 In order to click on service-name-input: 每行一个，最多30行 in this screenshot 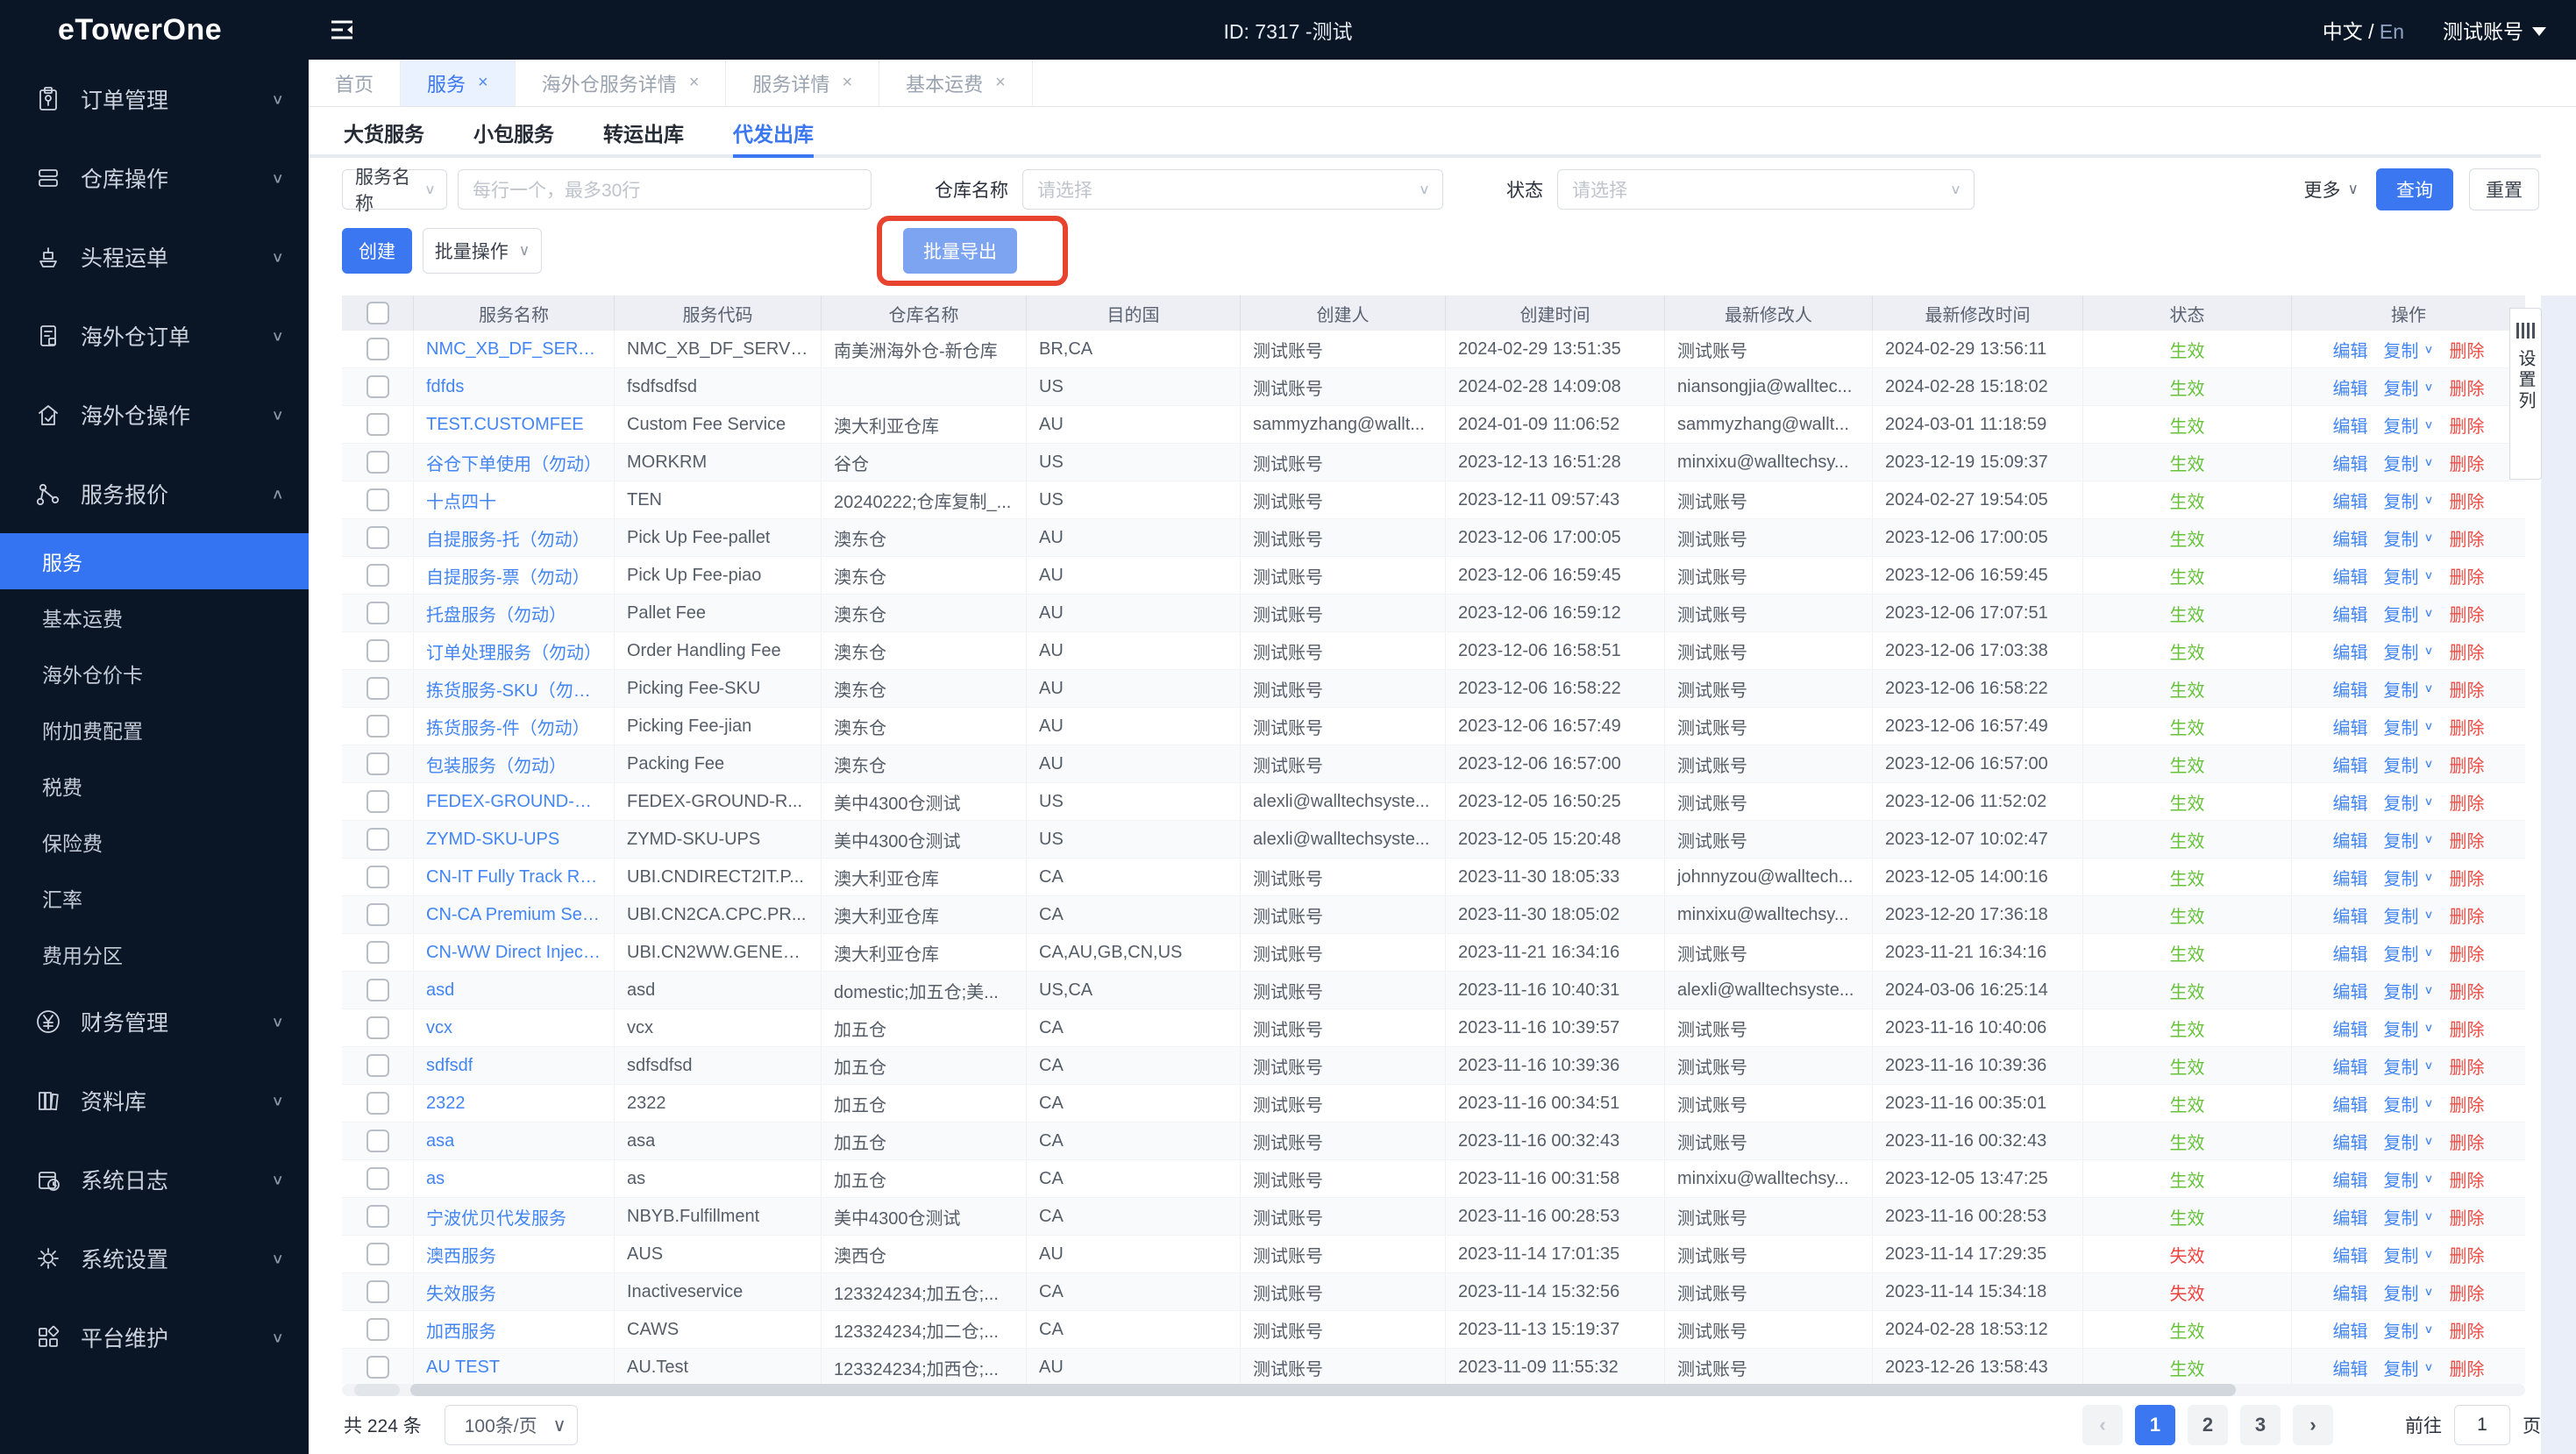, I will do `click(665, 190)`.